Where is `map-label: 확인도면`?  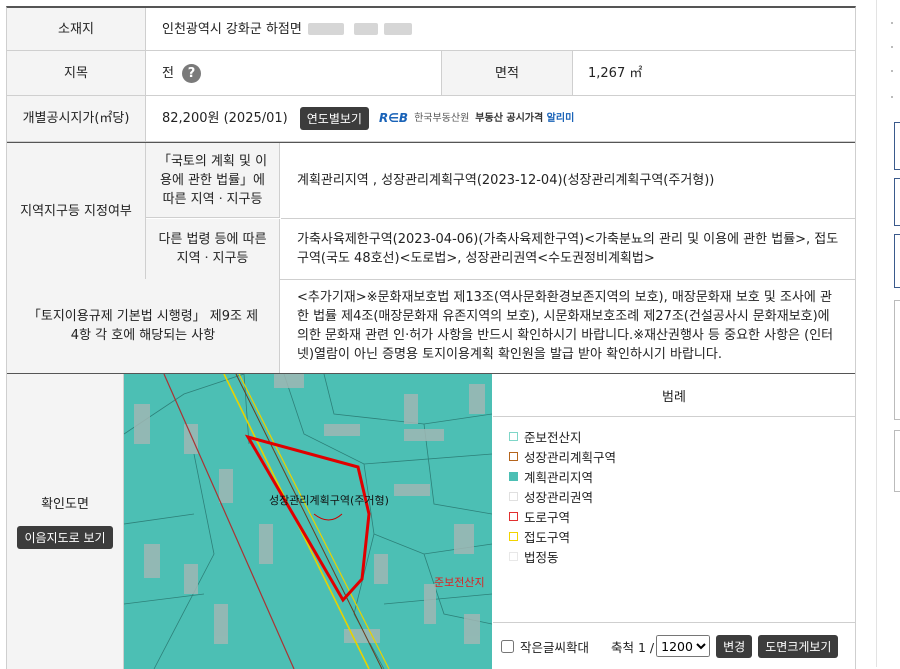
map-label: 확인도면 is located at coordinates (65, 504).